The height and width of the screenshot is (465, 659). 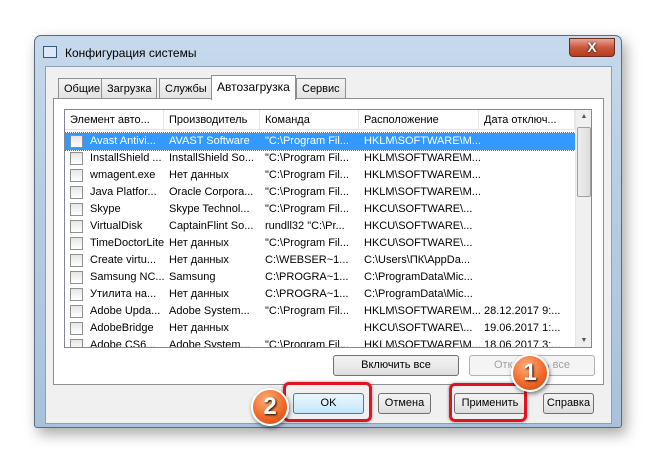 I want to click on tab-boot: Загрузка, so click(x=129, y=88).